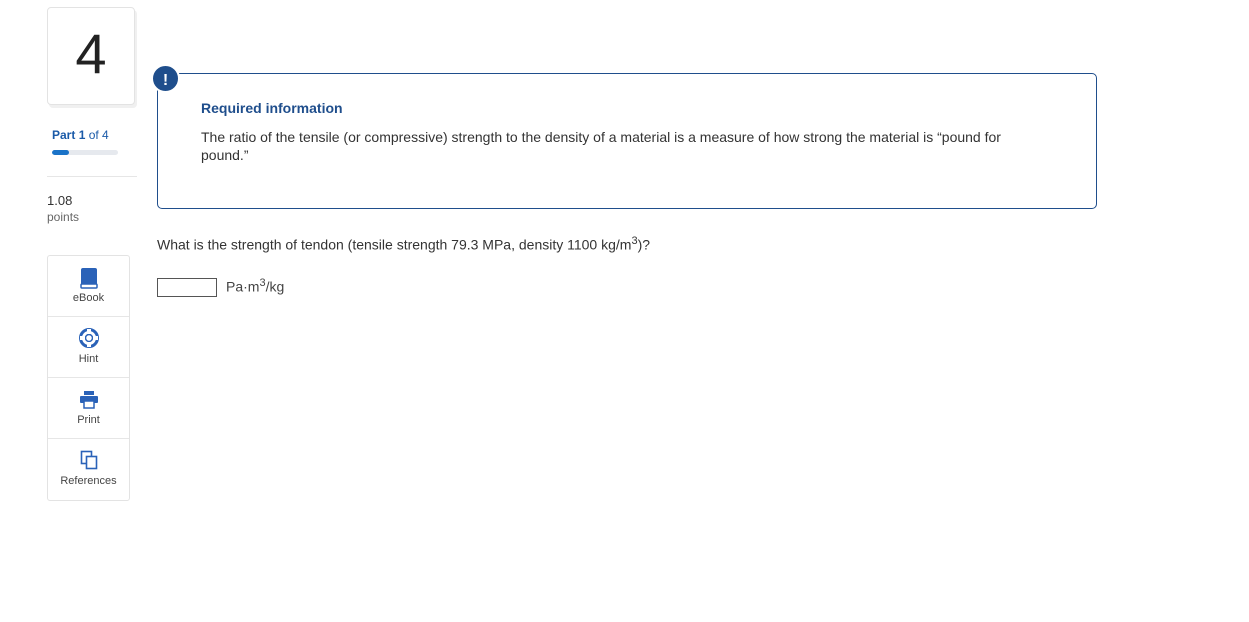 The width and height of the screenshot is (1249, 622). Describe the element at coordinates (272, 108) in the screenshot. I see `required-info-title: Required information` at that location.